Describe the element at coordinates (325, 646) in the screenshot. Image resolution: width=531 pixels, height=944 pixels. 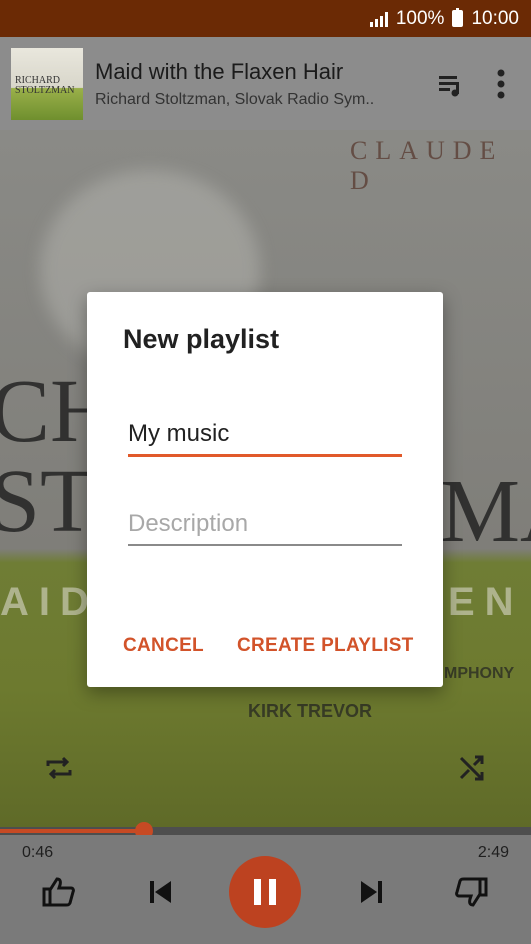
I see `create-playlist-button: CREATE PLAYLIST` at that location.